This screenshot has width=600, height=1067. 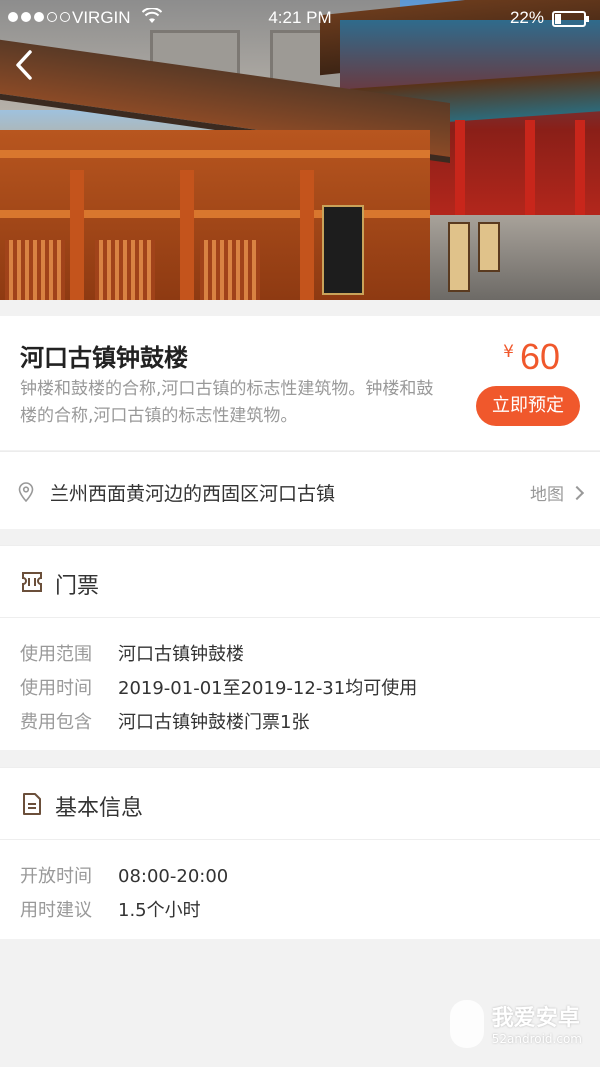 I want to click on info-value: 2019-01-01至2019-12-31均可使用, so click(x=268, y=688).